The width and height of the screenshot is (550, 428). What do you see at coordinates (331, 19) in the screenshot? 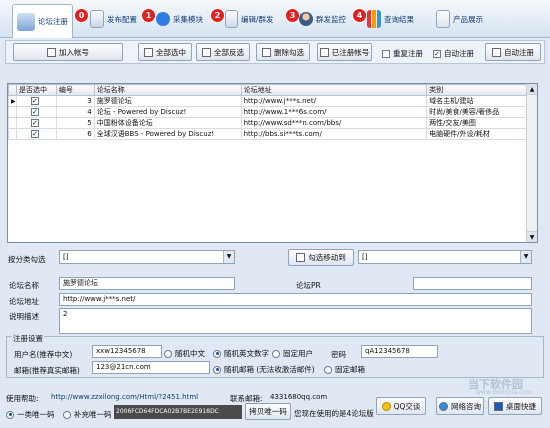
I see `tab-label: 群发监控` at bounding box center [331, 19].